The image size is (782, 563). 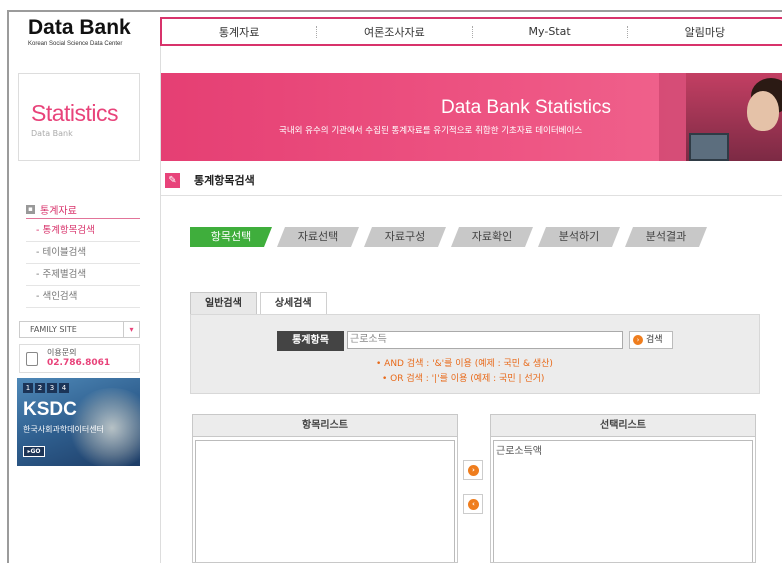 What do you see at coordinates (325, 501) in the screenshot?
I see `item-list` at bounding box center [325, 501].